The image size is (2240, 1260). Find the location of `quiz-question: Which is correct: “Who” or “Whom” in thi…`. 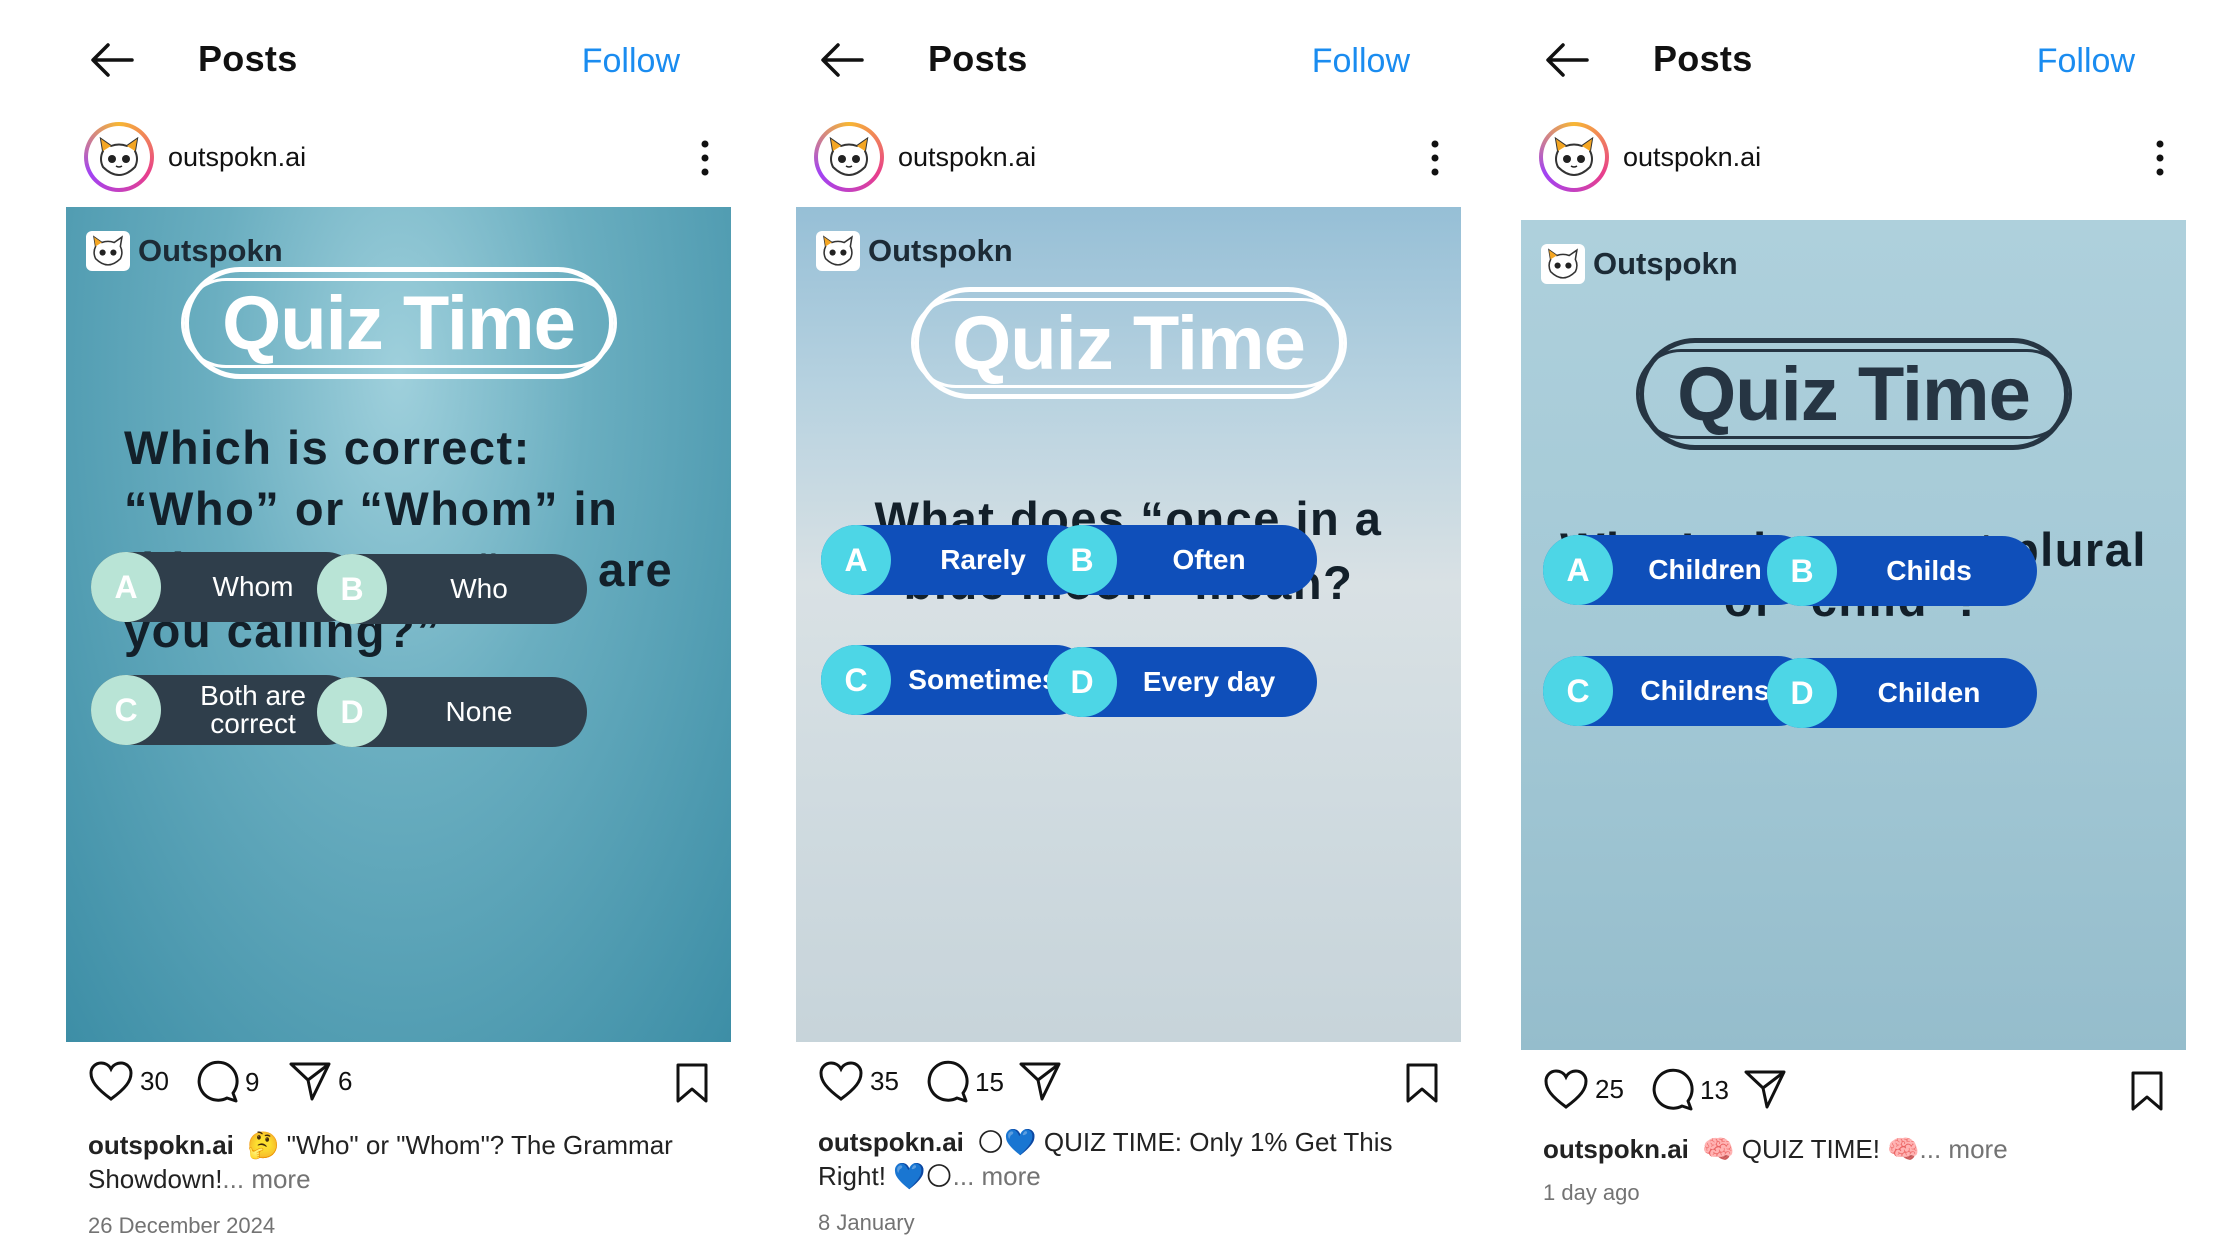

quiz-question: Which is correct: “Who” or “Whom” in thi… is located at coordinates (399, 539).